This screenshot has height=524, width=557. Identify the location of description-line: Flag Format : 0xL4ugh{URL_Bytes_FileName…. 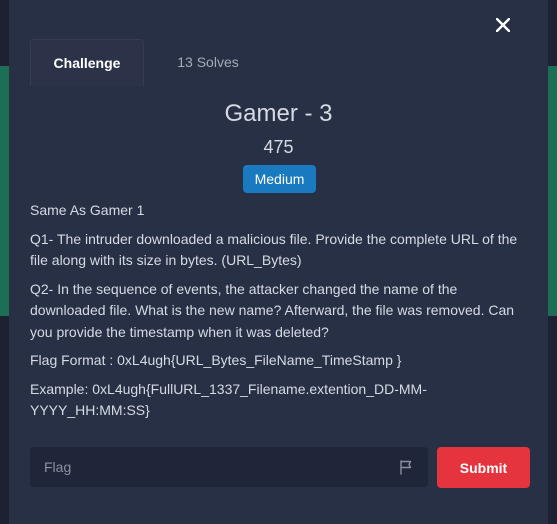
(216, 360).